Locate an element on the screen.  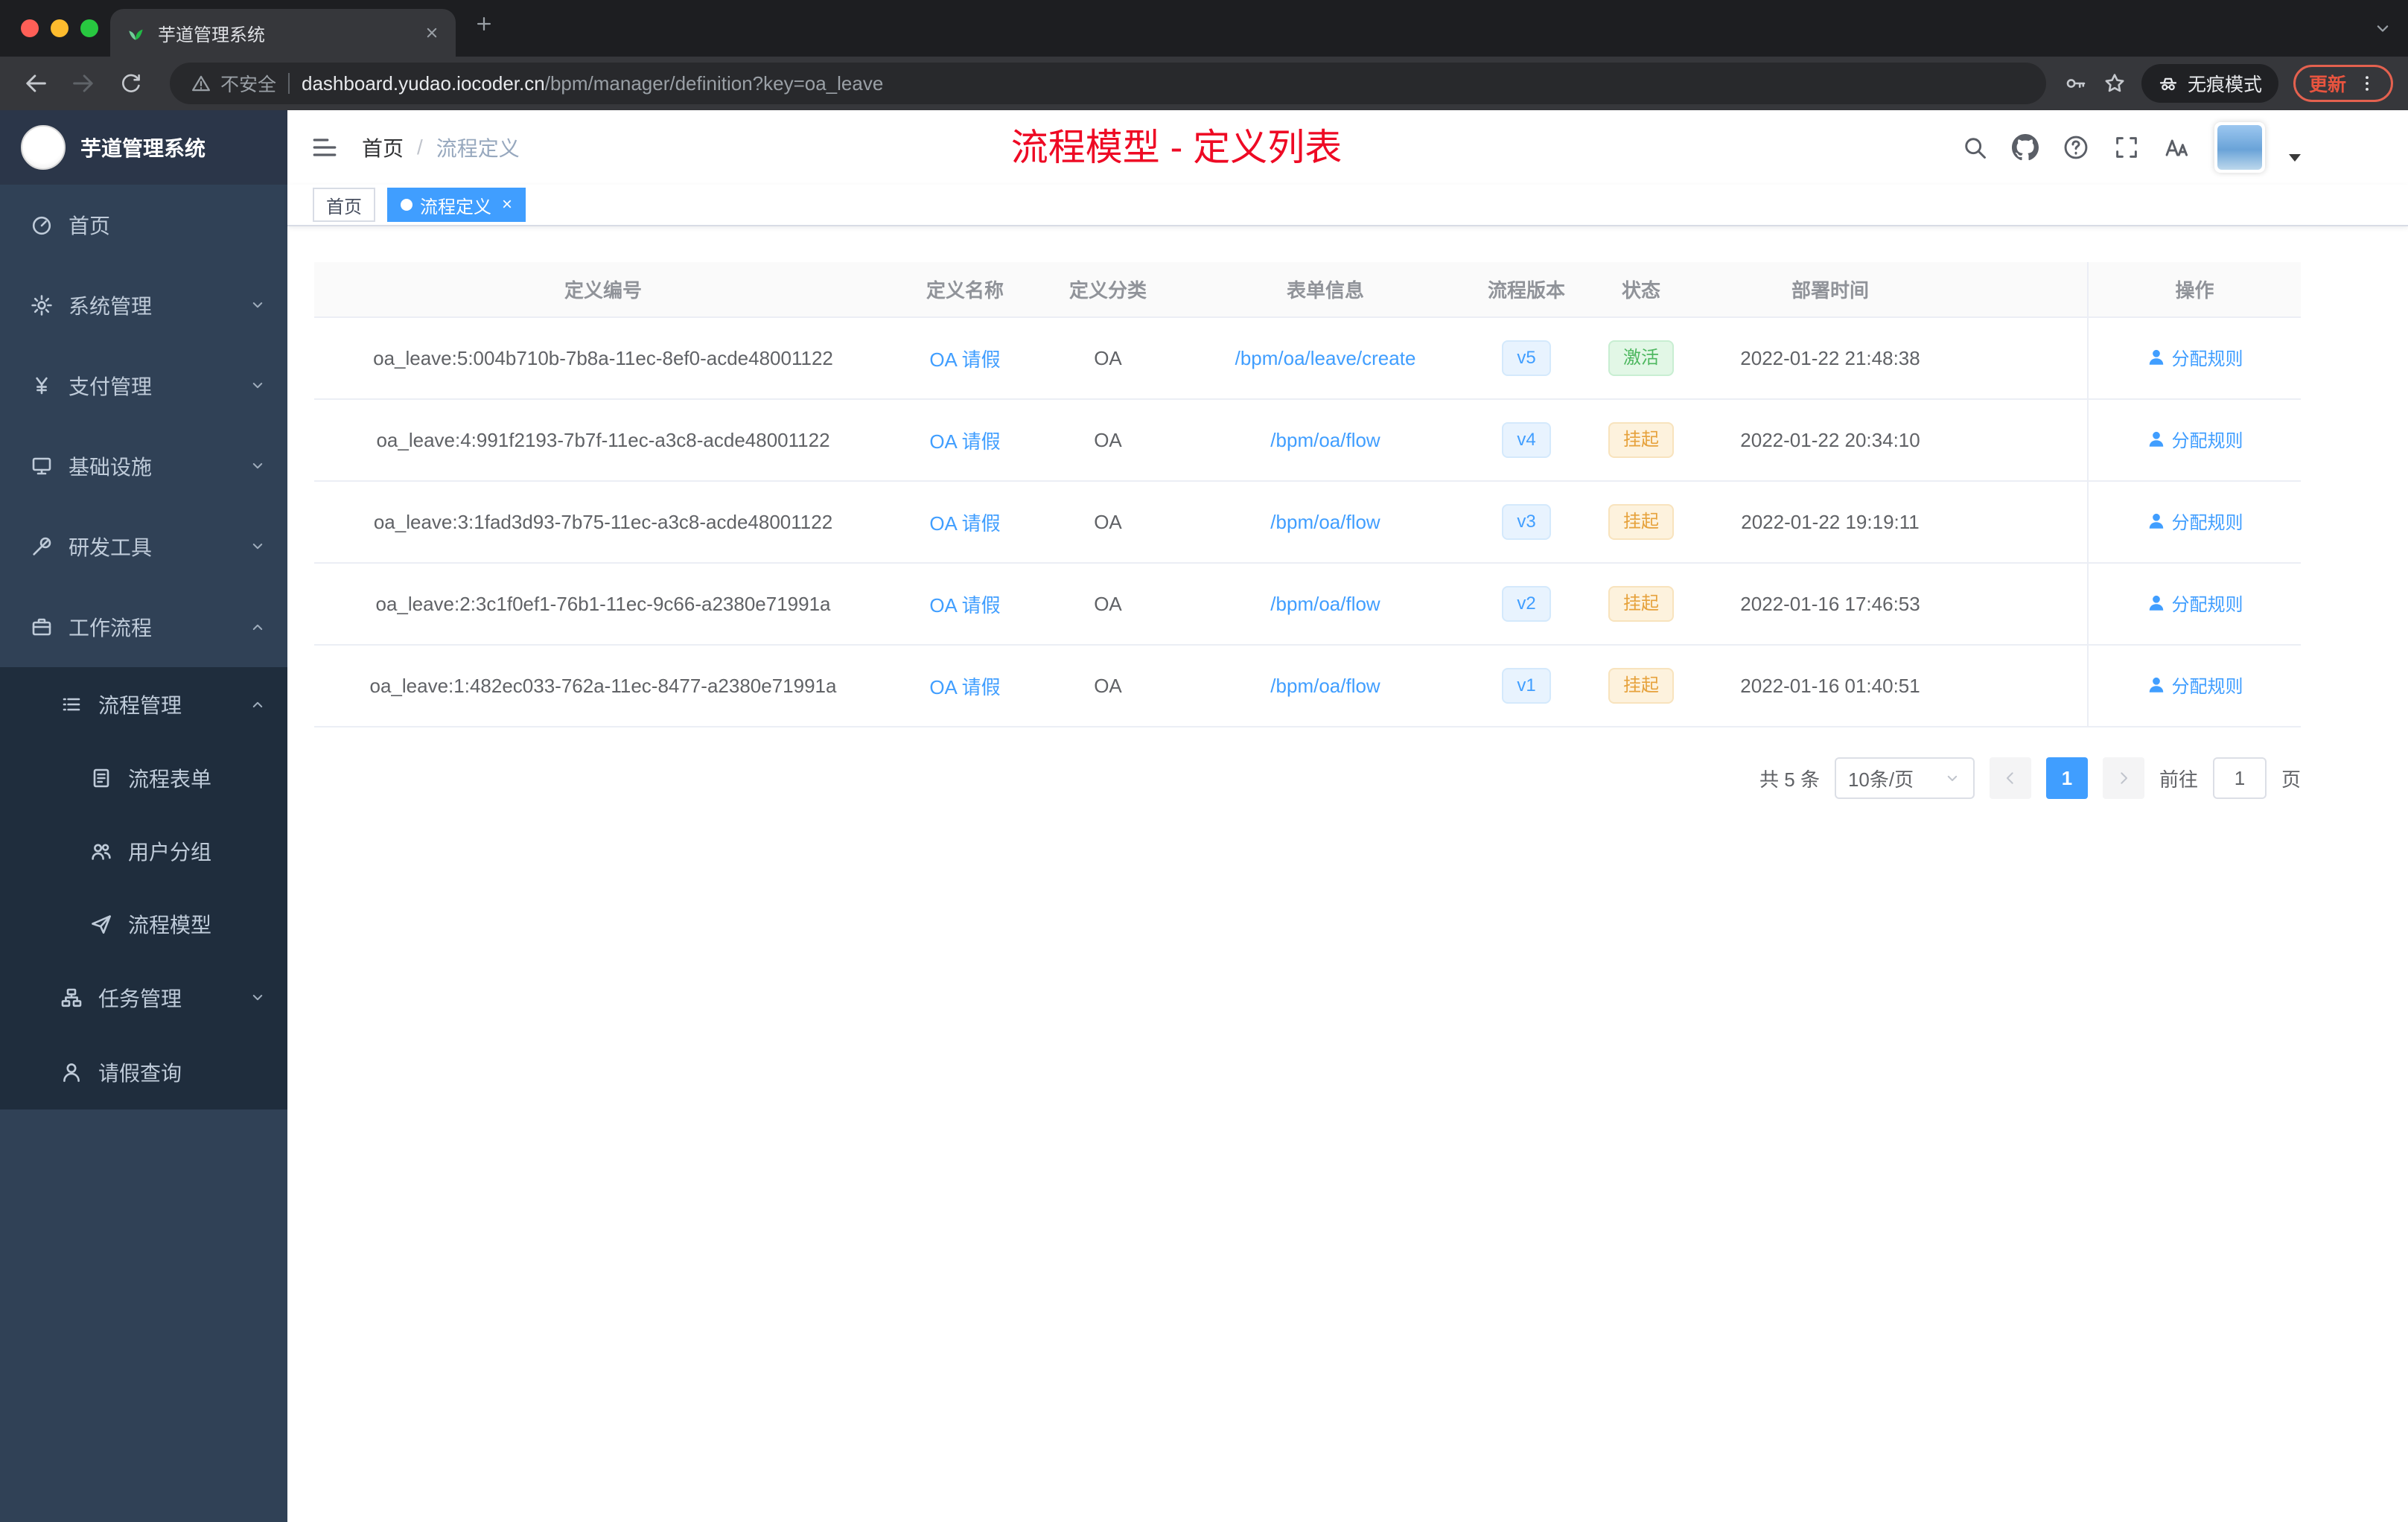
sidebar-item-devtools: 研发工具 is located at coordinates (143, 546).